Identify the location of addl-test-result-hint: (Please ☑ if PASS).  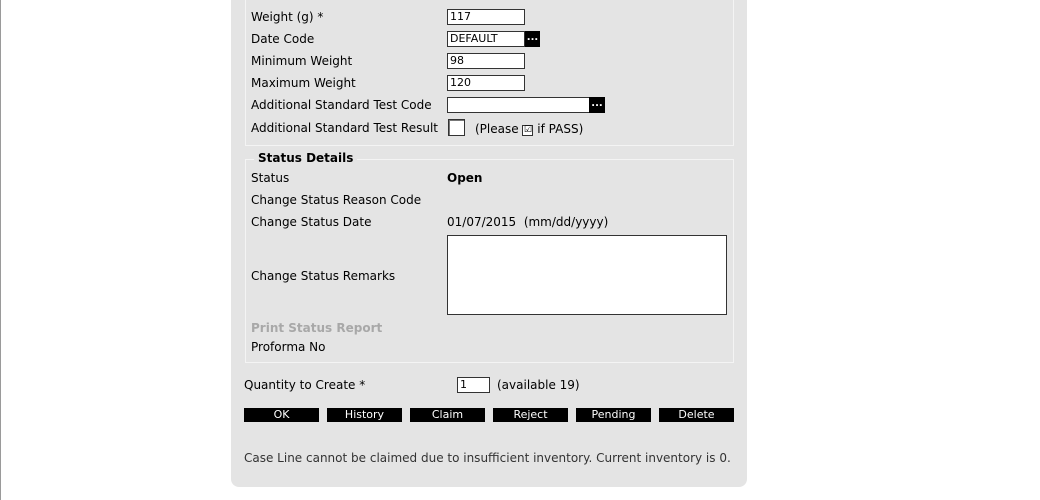
(529, 129).